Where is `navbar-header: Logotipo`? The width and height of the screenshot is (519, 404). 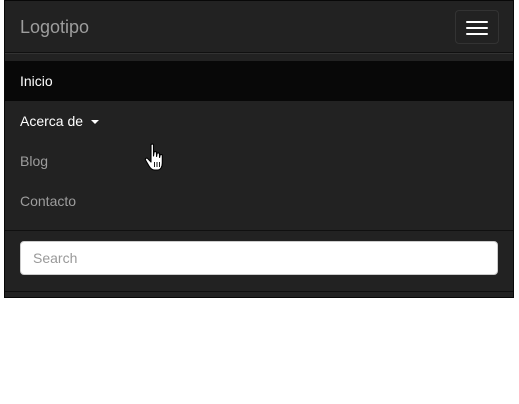 navbar-header: Logotipo is located at coordinates (259, 27).